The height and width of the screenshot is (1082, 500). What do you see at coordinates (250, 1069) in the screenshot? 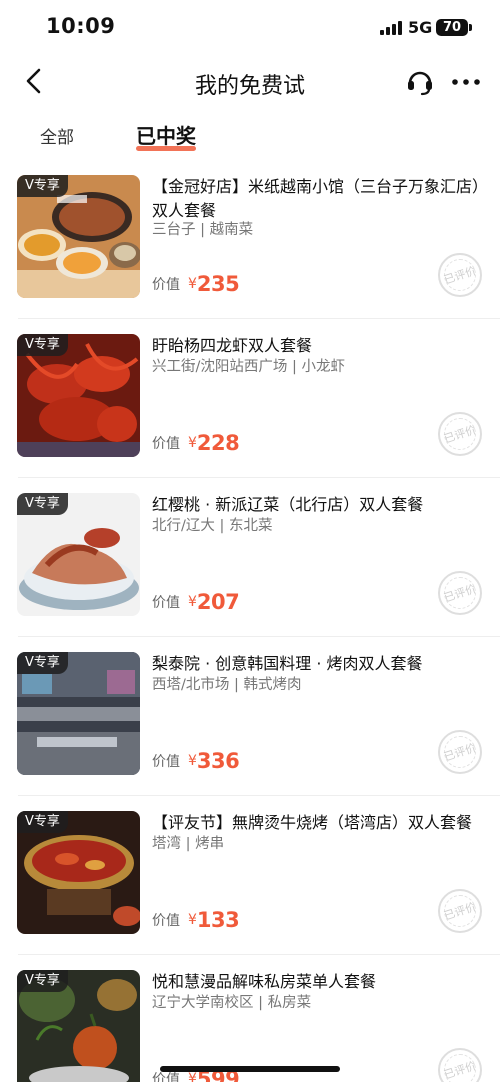
I see `home-indicator` at bounding box center [250, 1069].